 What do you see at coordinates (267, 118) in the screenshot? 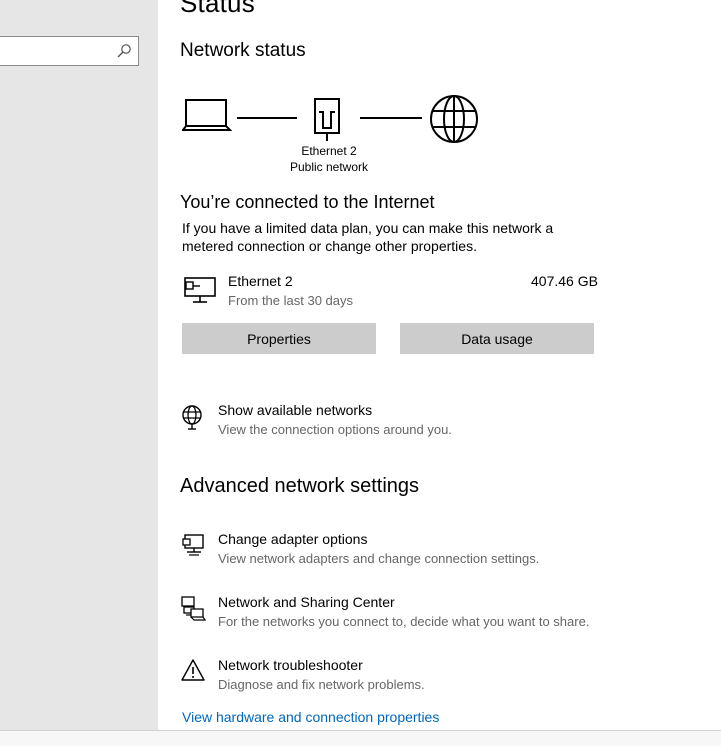
I see `connection-line-left` at bounding box center [267, 118].